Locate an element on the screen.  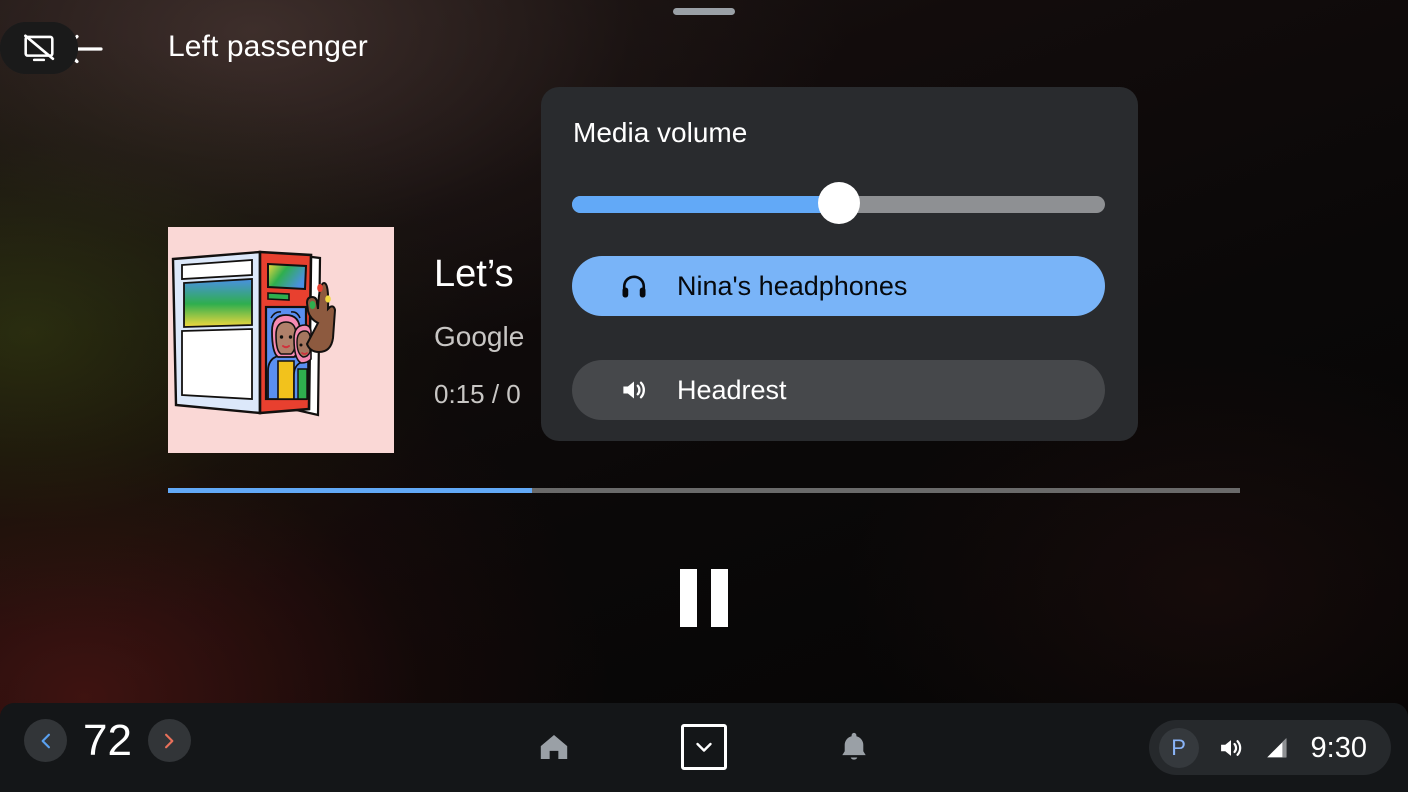
top-bar: Left passenger is located at coordinates (704, 48).